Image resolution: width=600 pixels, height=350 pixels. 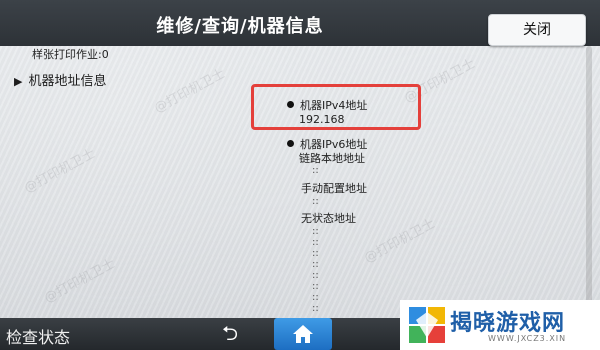 What do you see at coordinates (70, 54) in the screenshot?
I see `sample-print-jobs-text: 样张打印作业:0` at bounding box center [70, 54].